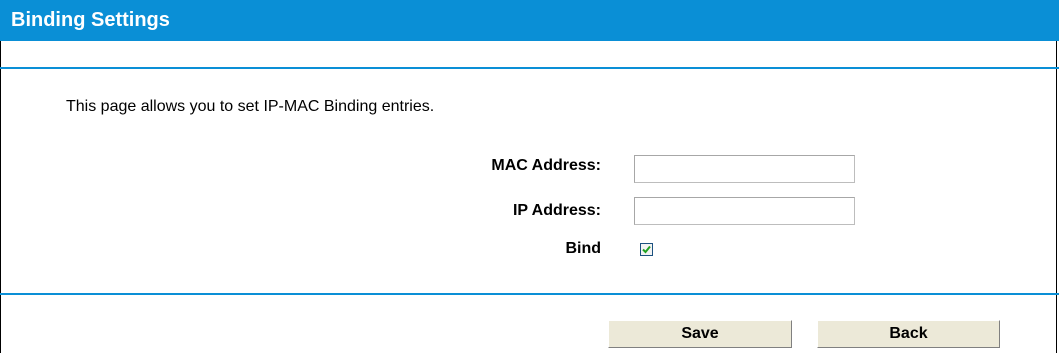 Image resolution: width=1059 pixels, height=353 pixels. I want to click on mac-address-input, so click(744, 169).